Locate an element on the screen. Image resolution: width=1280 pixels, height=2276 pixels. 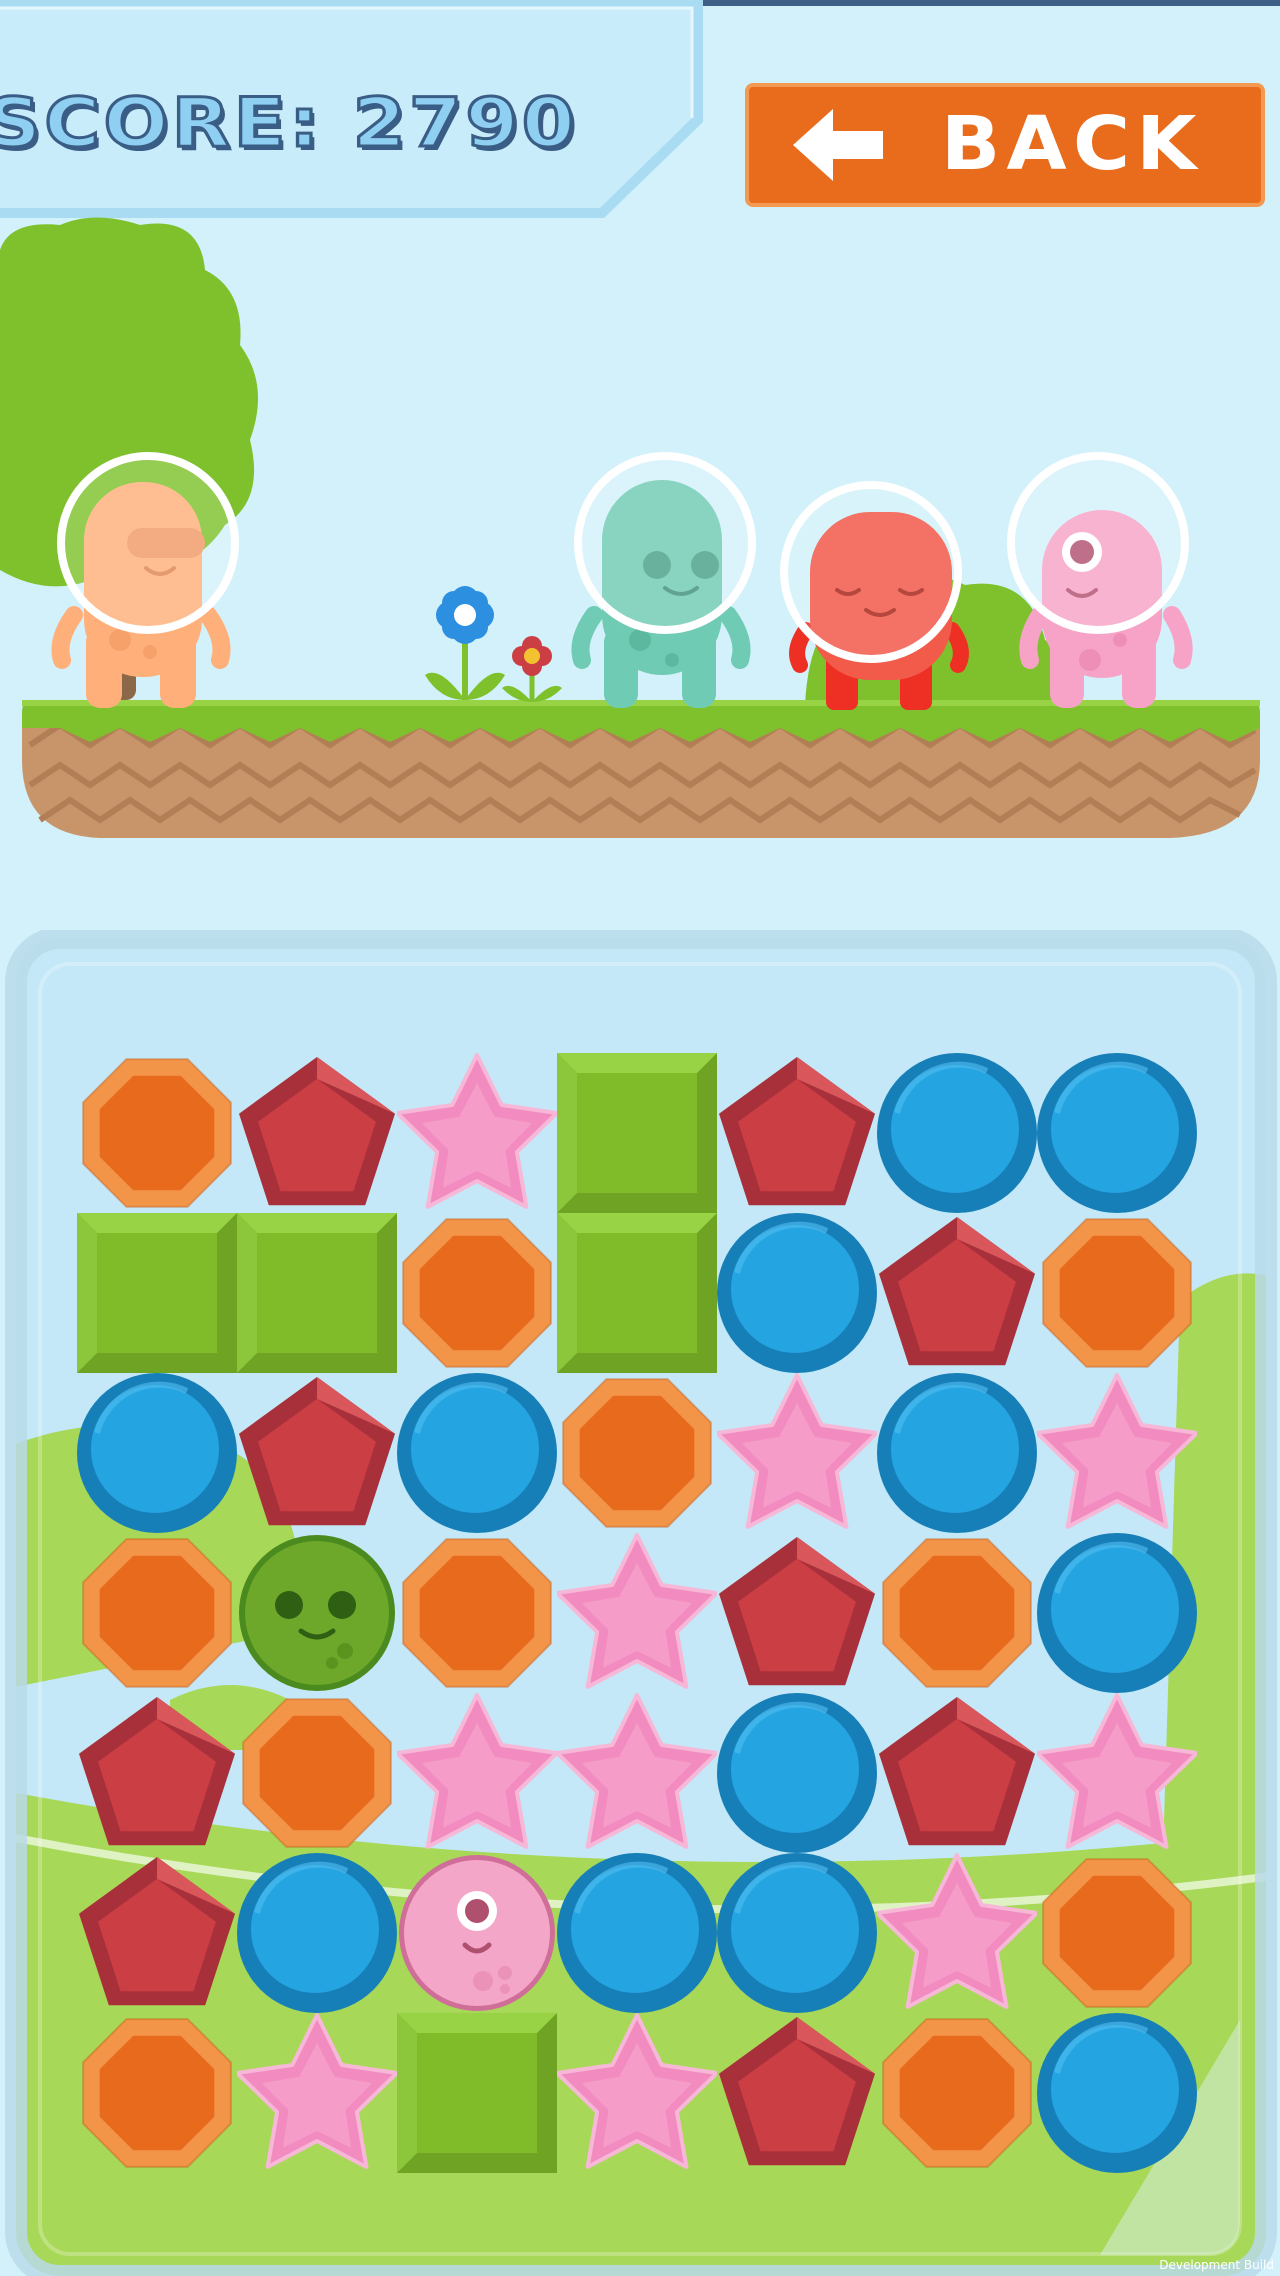
teal-alien is located at coordinates (663, 580).